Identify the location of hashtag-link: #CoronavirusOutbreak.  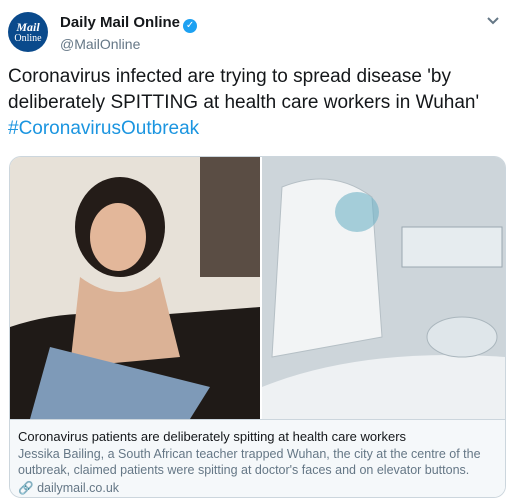
(255, 129).